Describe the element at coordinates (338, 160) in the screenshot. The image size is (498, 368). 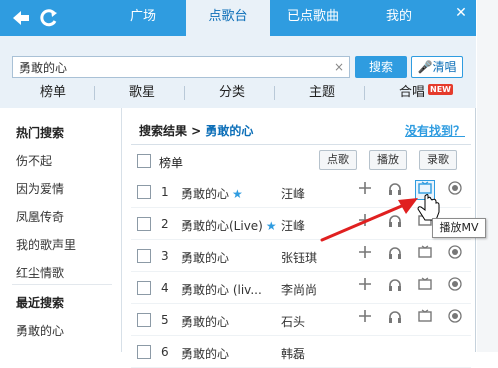
I see `order-song-button: 点歌` at that location.